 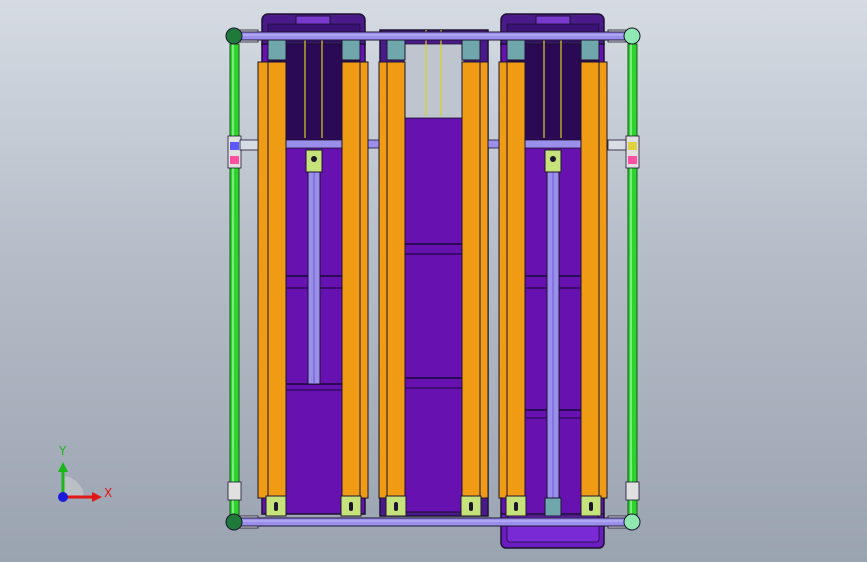 I want to click on green-side-tube-left, so click(x=234, y=280).